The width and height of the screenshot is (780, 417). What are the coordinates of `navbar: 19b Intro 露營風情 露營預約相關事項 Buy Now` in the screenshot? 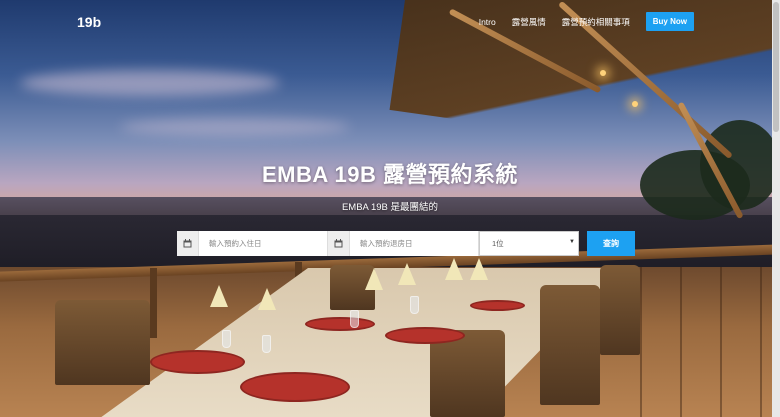 It's located at (390, 22).